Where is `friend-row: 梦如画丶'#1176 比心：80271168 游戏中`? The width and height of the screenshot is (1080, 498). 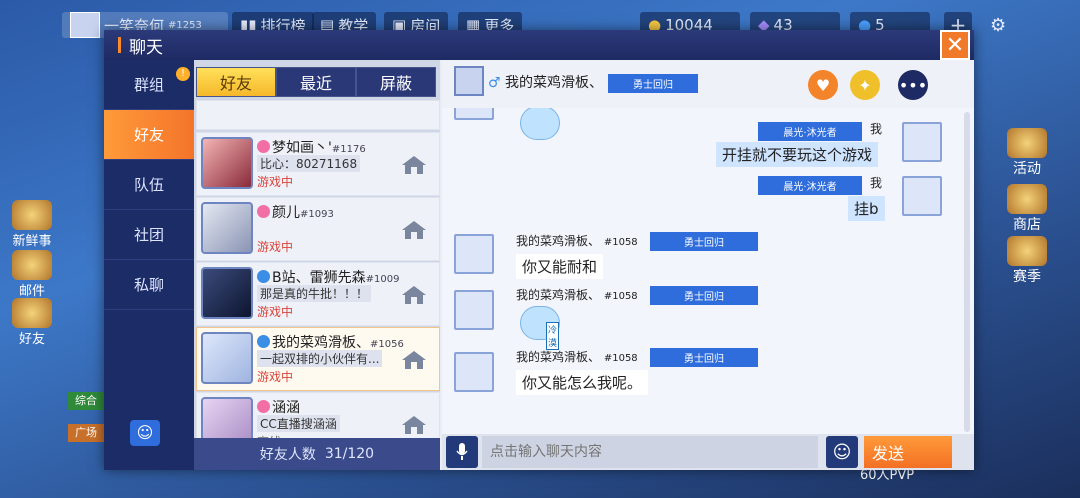 friend-row: 梦如画丶'#1176 比心：80271168 游戏中 is located at coordinates (318, 164).